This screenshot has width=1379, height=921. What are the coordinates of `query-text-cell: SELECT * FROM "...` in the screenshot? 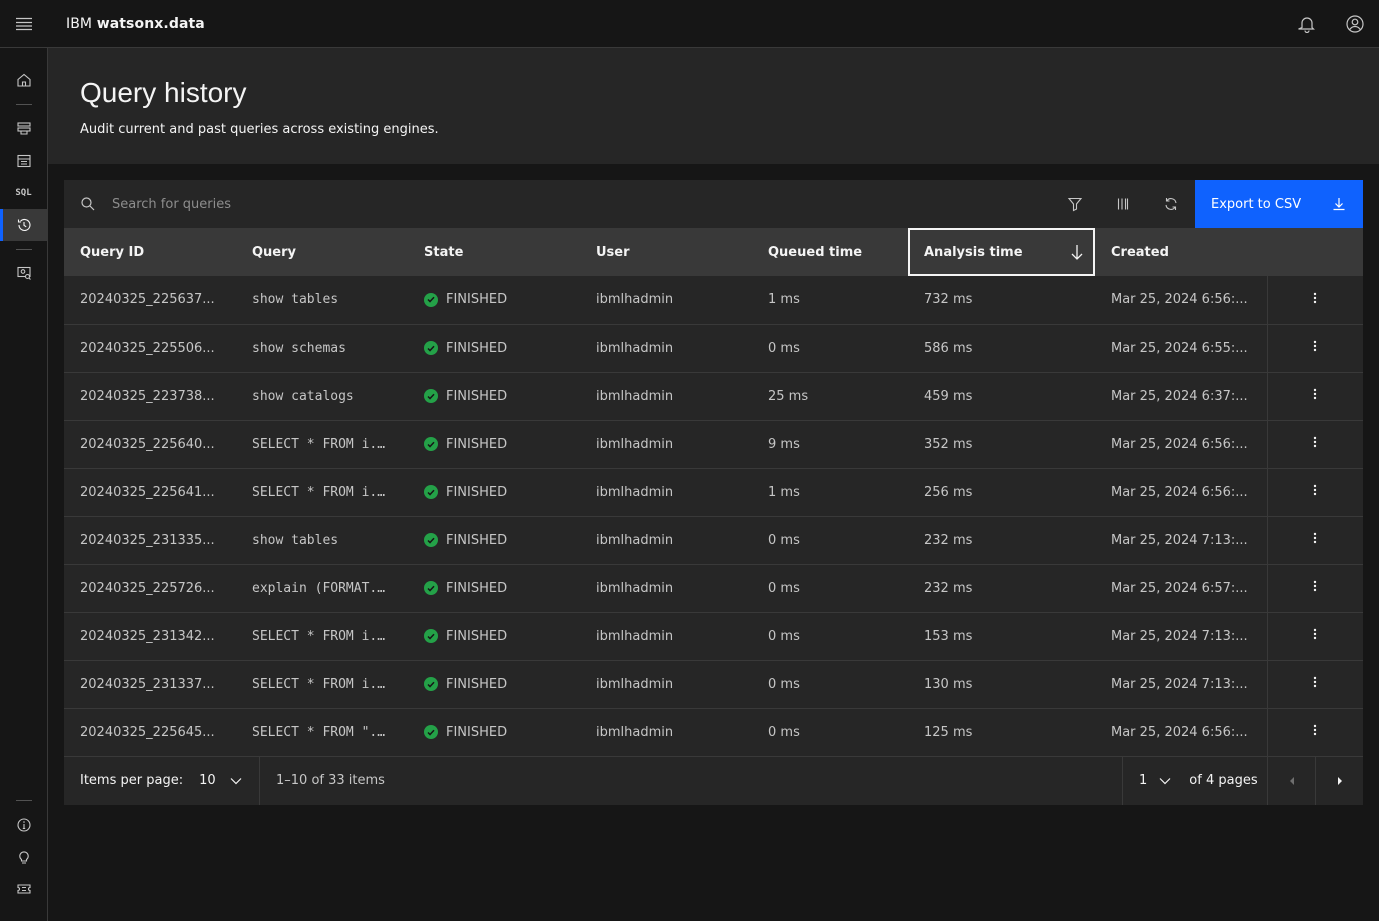 It's located at (322, 732).